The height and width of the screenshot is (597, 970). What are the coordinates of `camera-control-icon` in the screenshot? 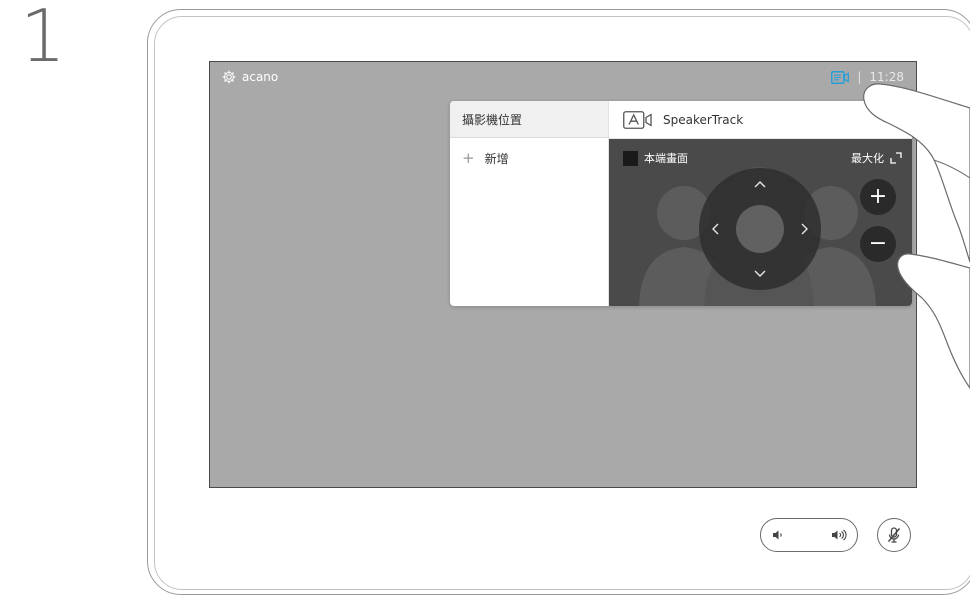 It's located at (840, 77).